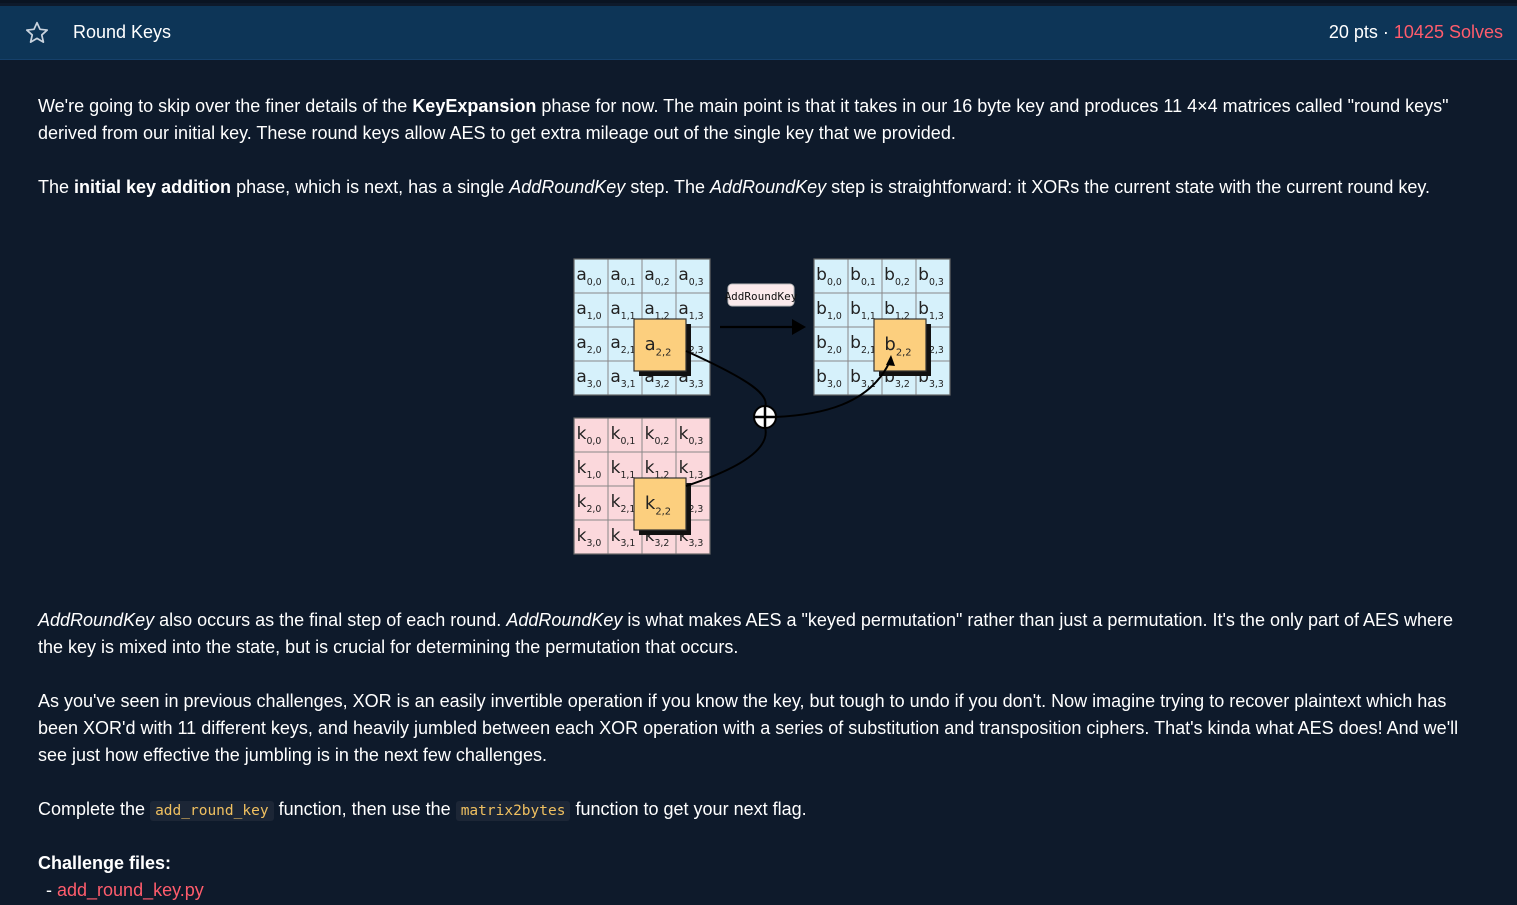 The width and height of the screenshot is (1517, 905). What do you see at coordinates (370, 187) in the screenshot?
I see `addition-text: phase, which is next, has a single` at bounding box center [370, 187].